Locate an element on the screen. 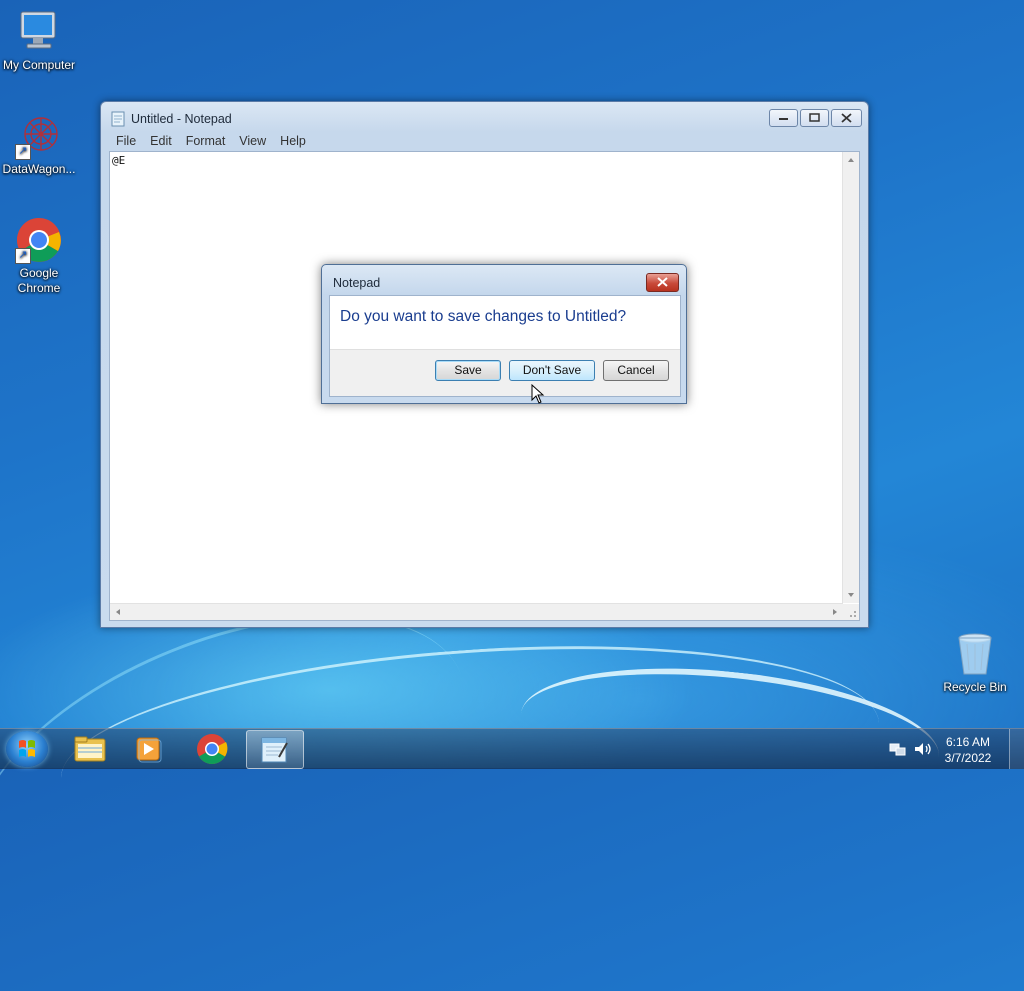 This screenshot has width=1024, height=991. network-icon is located at coordinates (898, 749).